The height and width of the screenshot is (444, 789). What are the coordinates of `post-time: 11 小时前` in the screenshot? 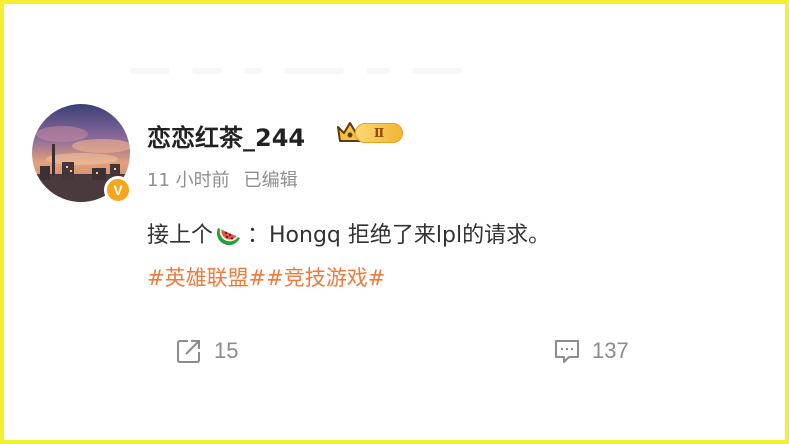 It's located at (188, 180).